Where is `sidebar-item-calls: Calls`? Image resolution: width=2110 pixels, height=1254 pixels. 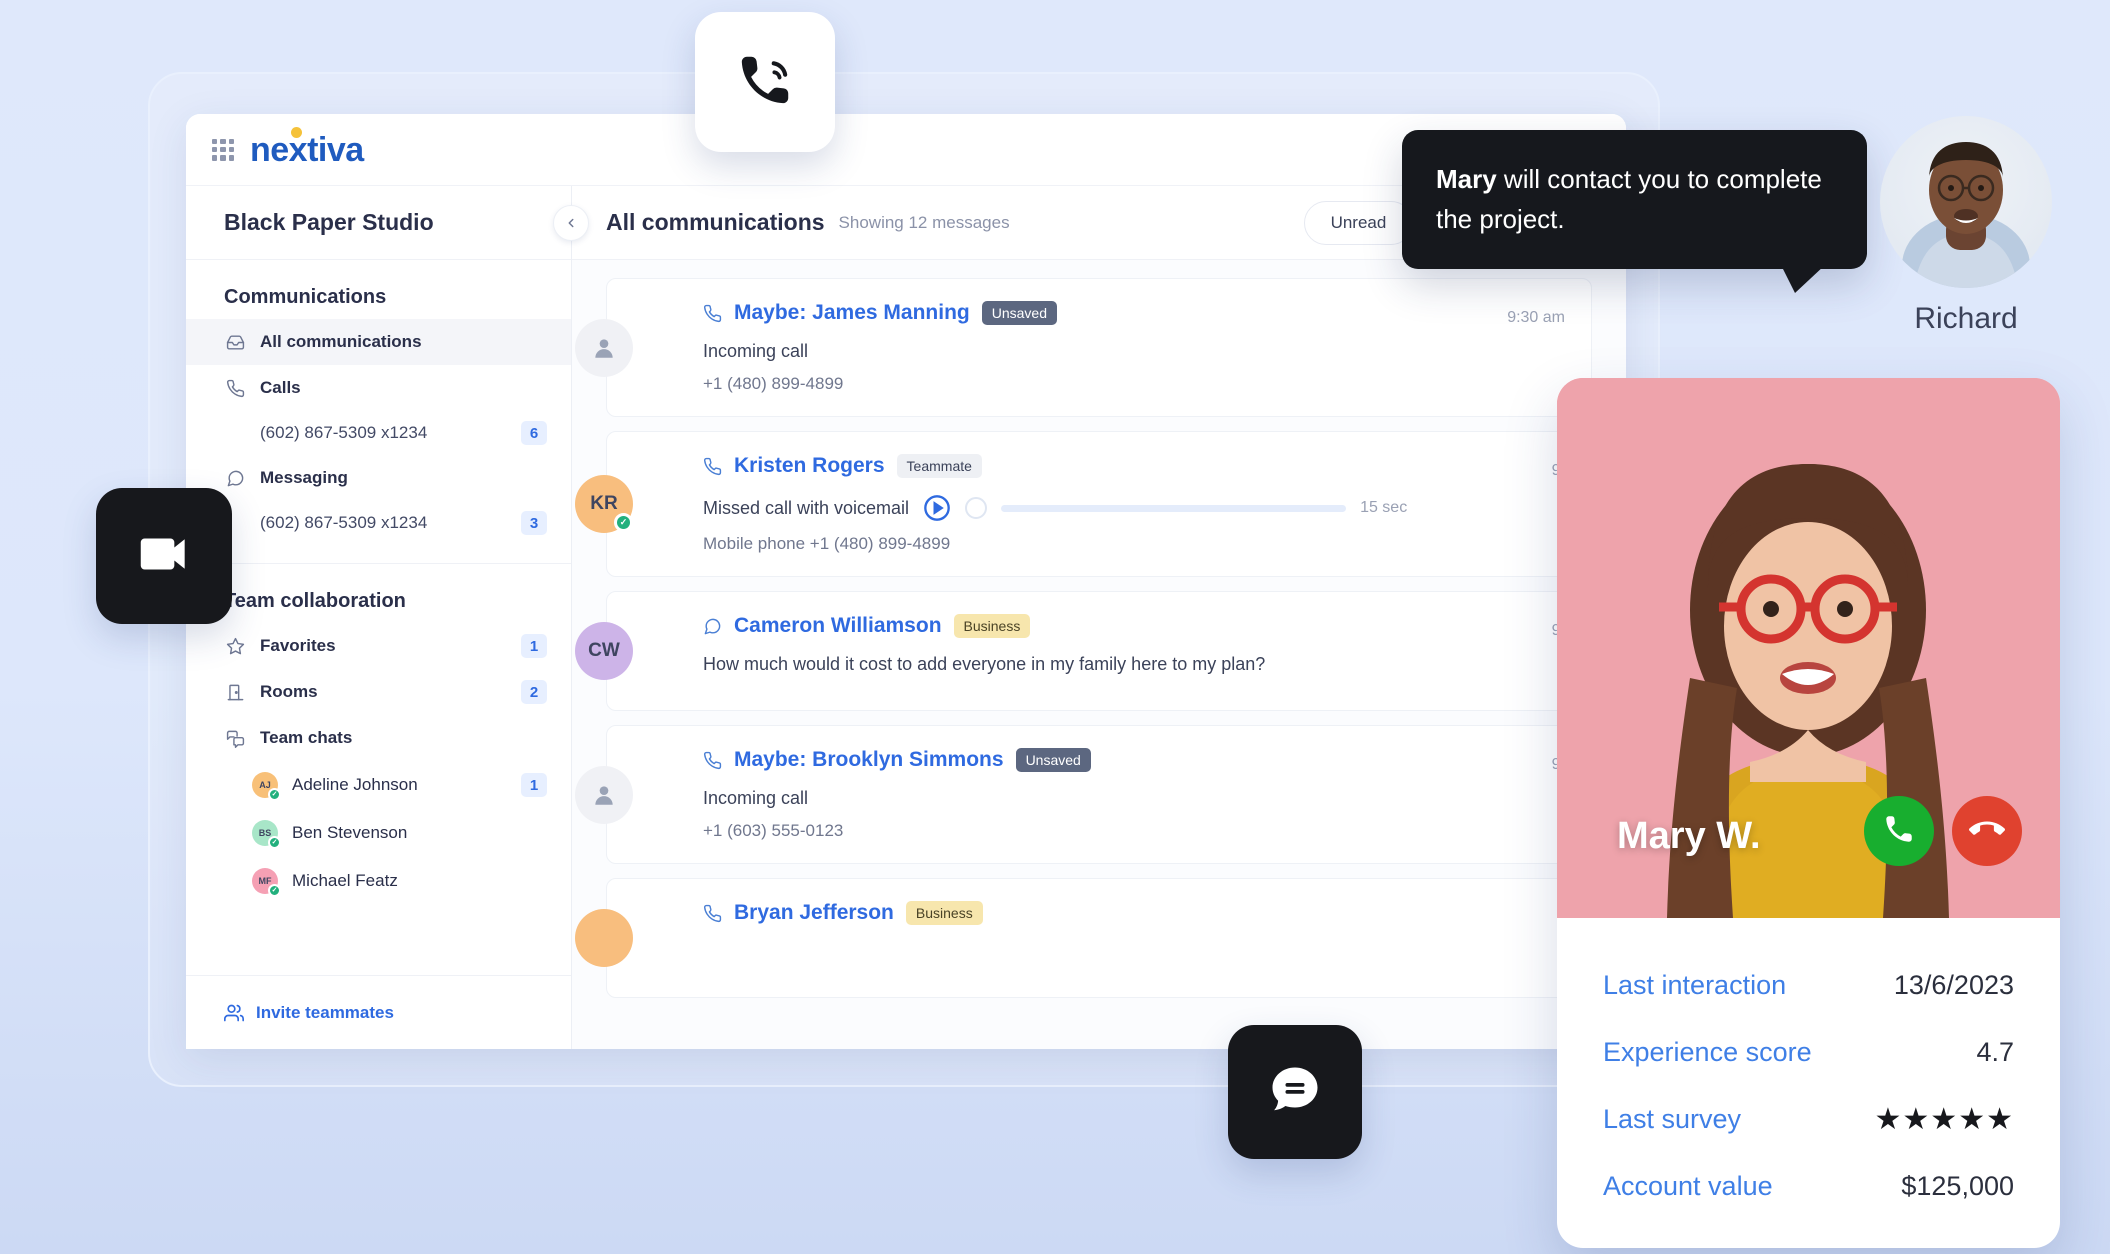 sidebar-item-calls: Calls is located at coordinates (378, 388).